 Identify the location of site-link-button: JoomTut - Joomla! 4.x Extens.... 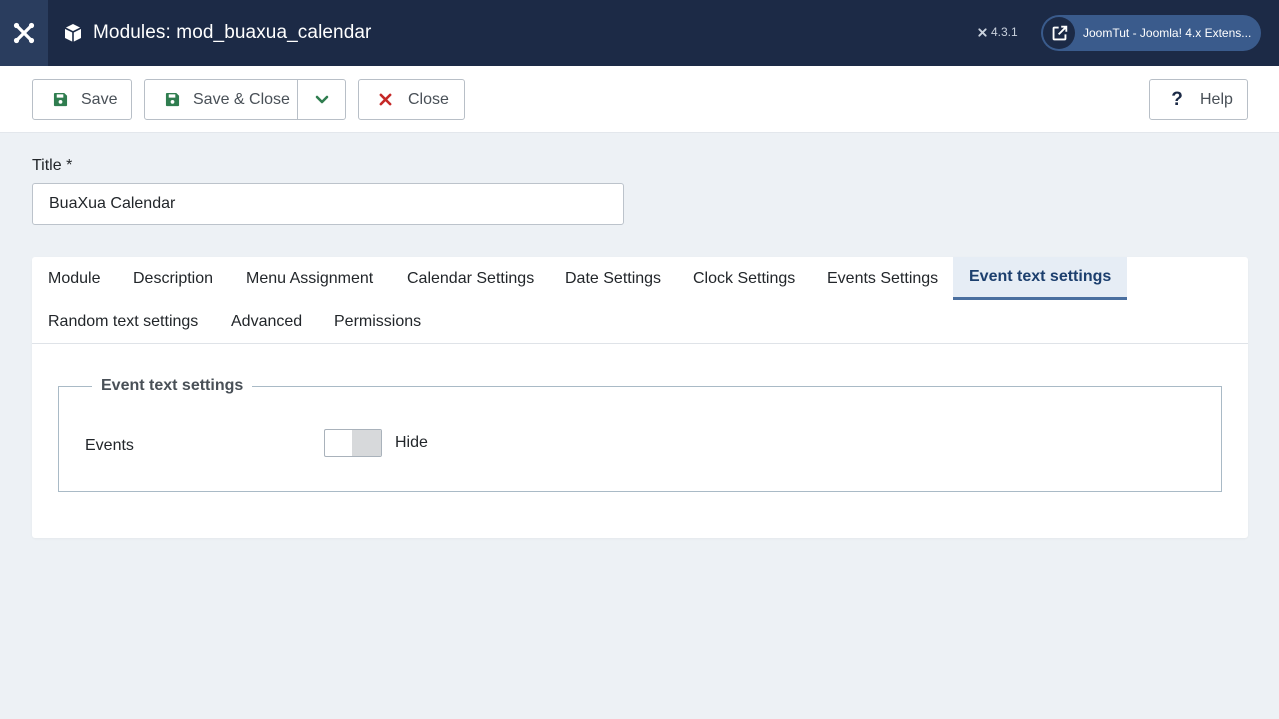
(1151, 33).